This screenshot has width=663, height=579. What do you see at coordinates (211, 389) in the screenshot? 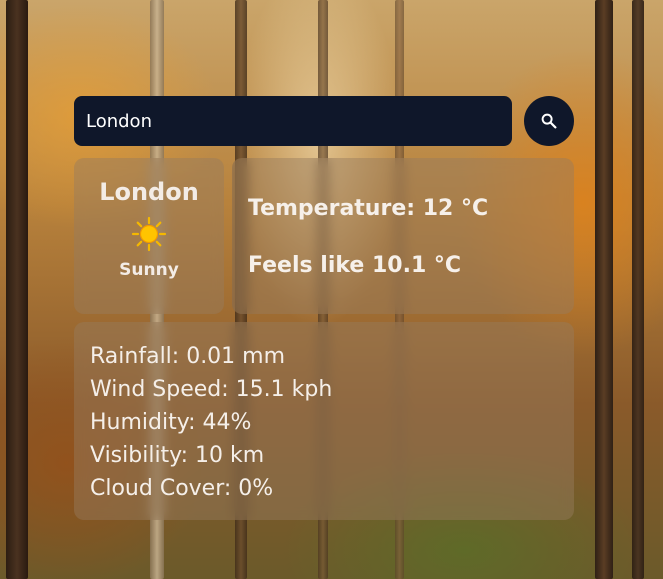
I see `wind-speed-value: Wind Speed: 15.1 kph` at bounding box center [211, 389].